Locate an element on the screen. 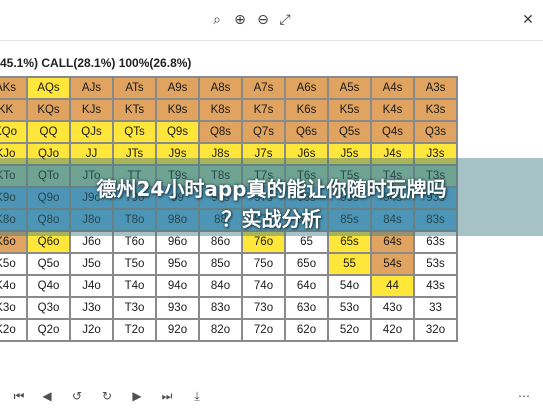  hand-cell: 54s is located at coordinates (392, 264).